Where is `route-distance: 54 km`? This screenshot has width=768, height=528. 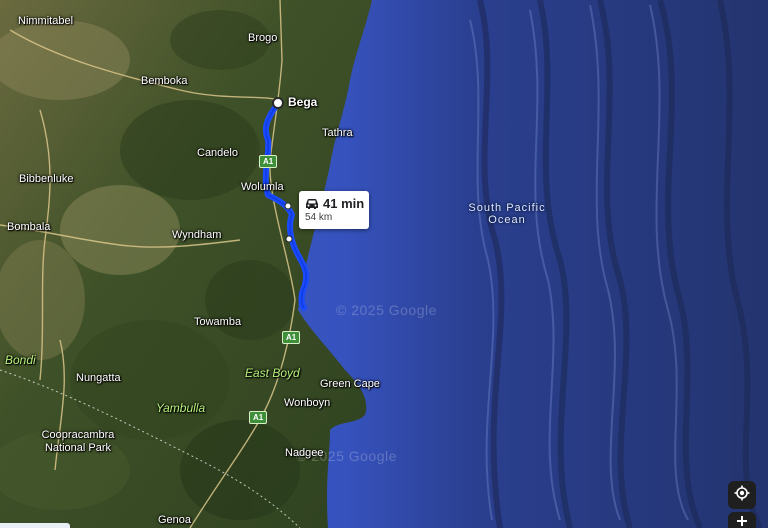 route-distance: 54 km is located at coordinates (319, 217).